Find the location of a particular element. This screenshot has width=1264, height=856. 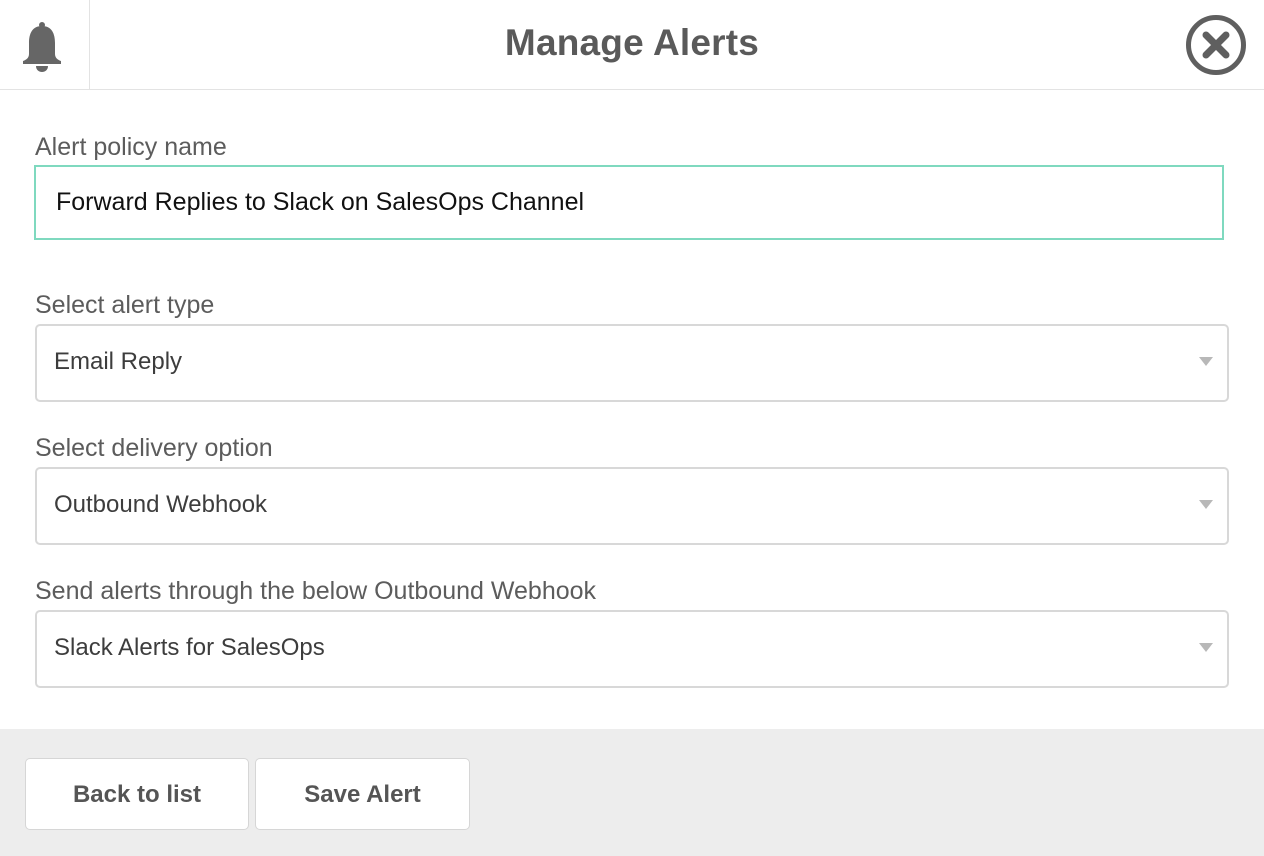

alert-type-label: Select alert type is located at coordinates (125, 305).